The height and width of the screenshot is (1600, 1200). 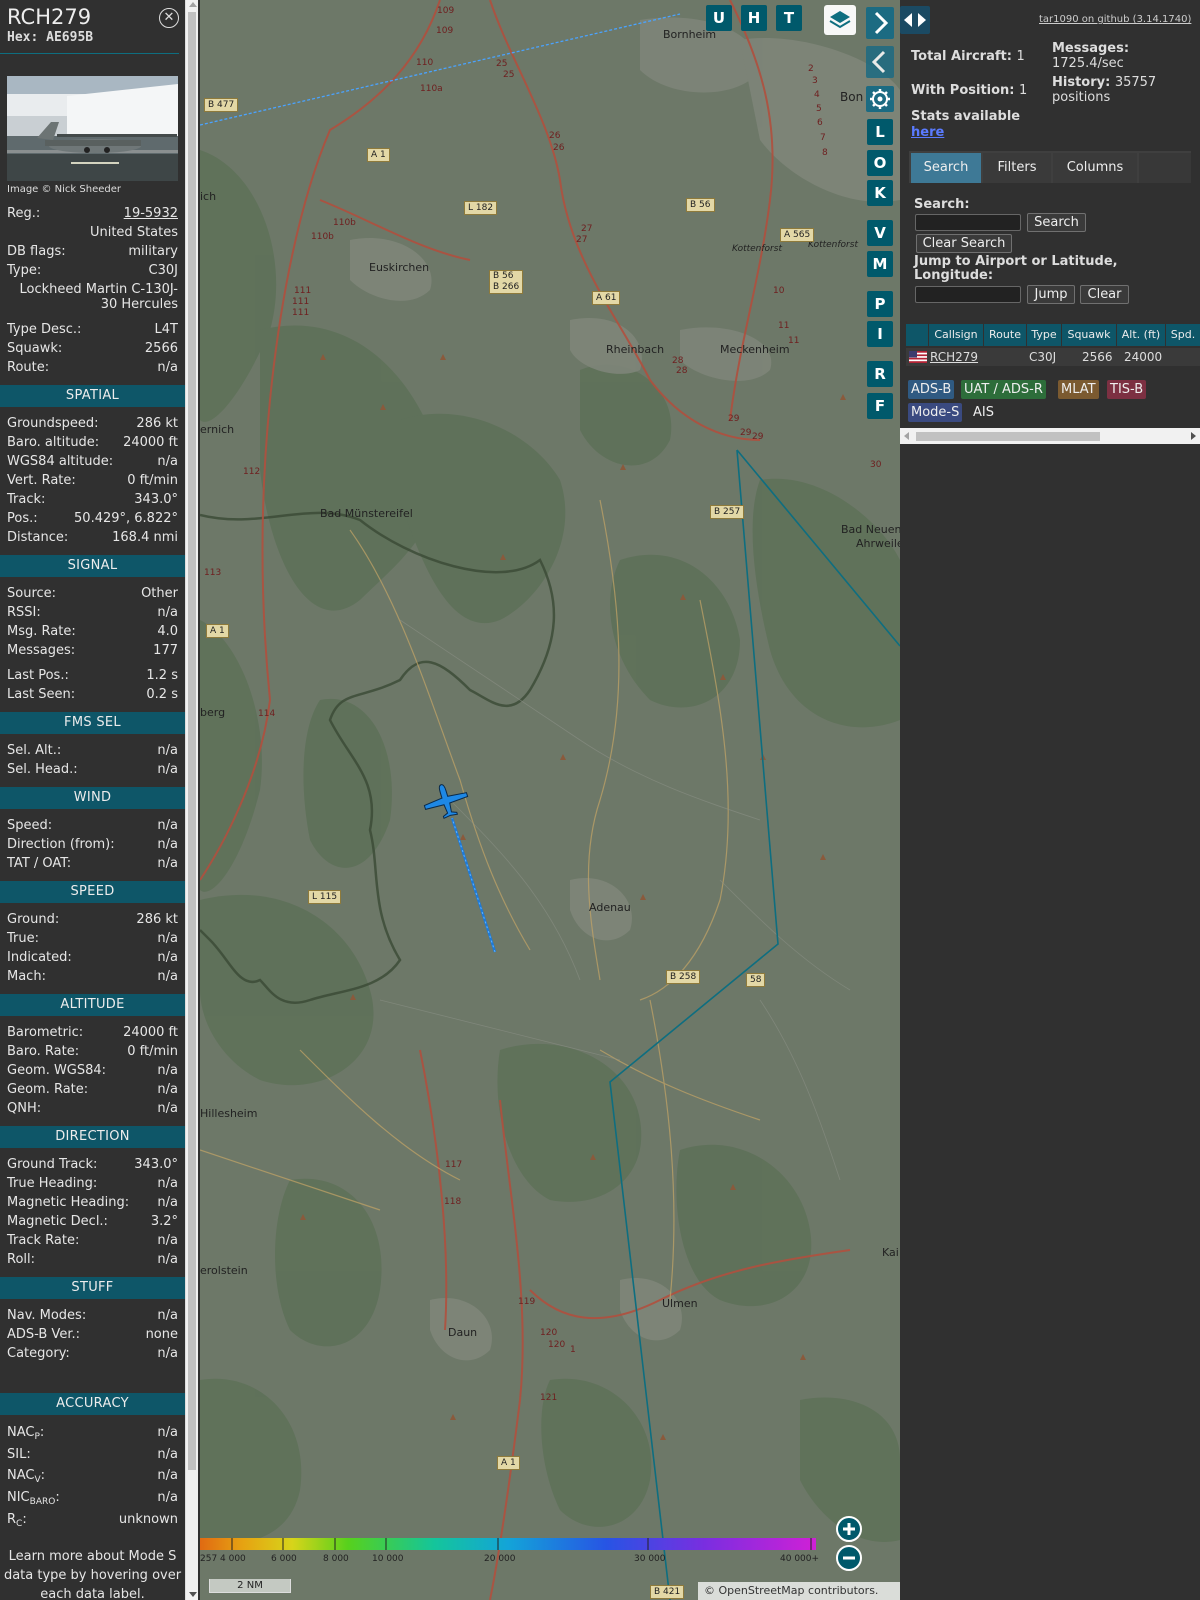 I want to click on vertrate-row: Vert. Rate: 0 ft/min, so click(x=92, y=480).